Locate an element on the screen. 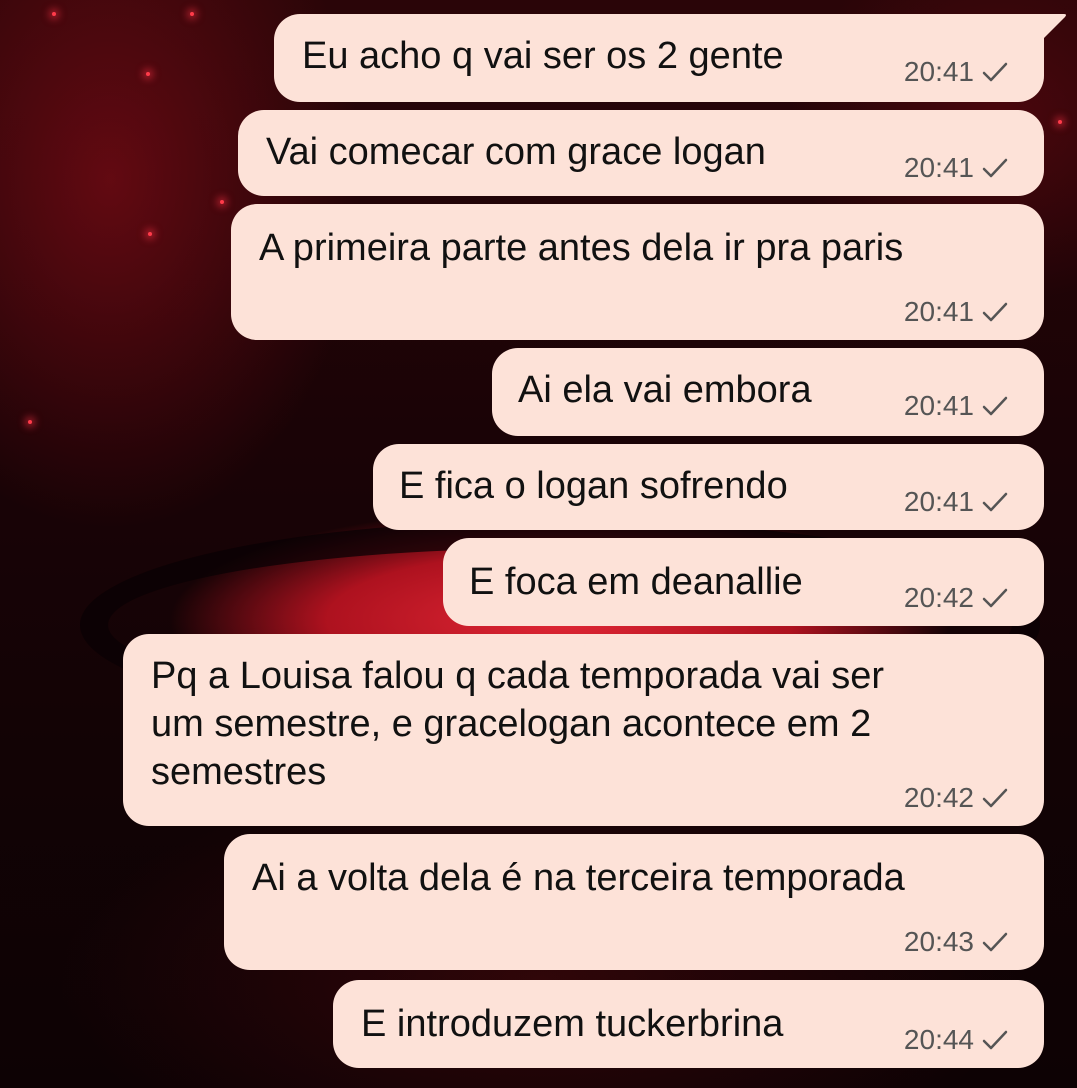 Image resolution: width=1077 pixels, height=1088 pixels. message-text: Ai ela vai embora is located at coordinates (665, 390).